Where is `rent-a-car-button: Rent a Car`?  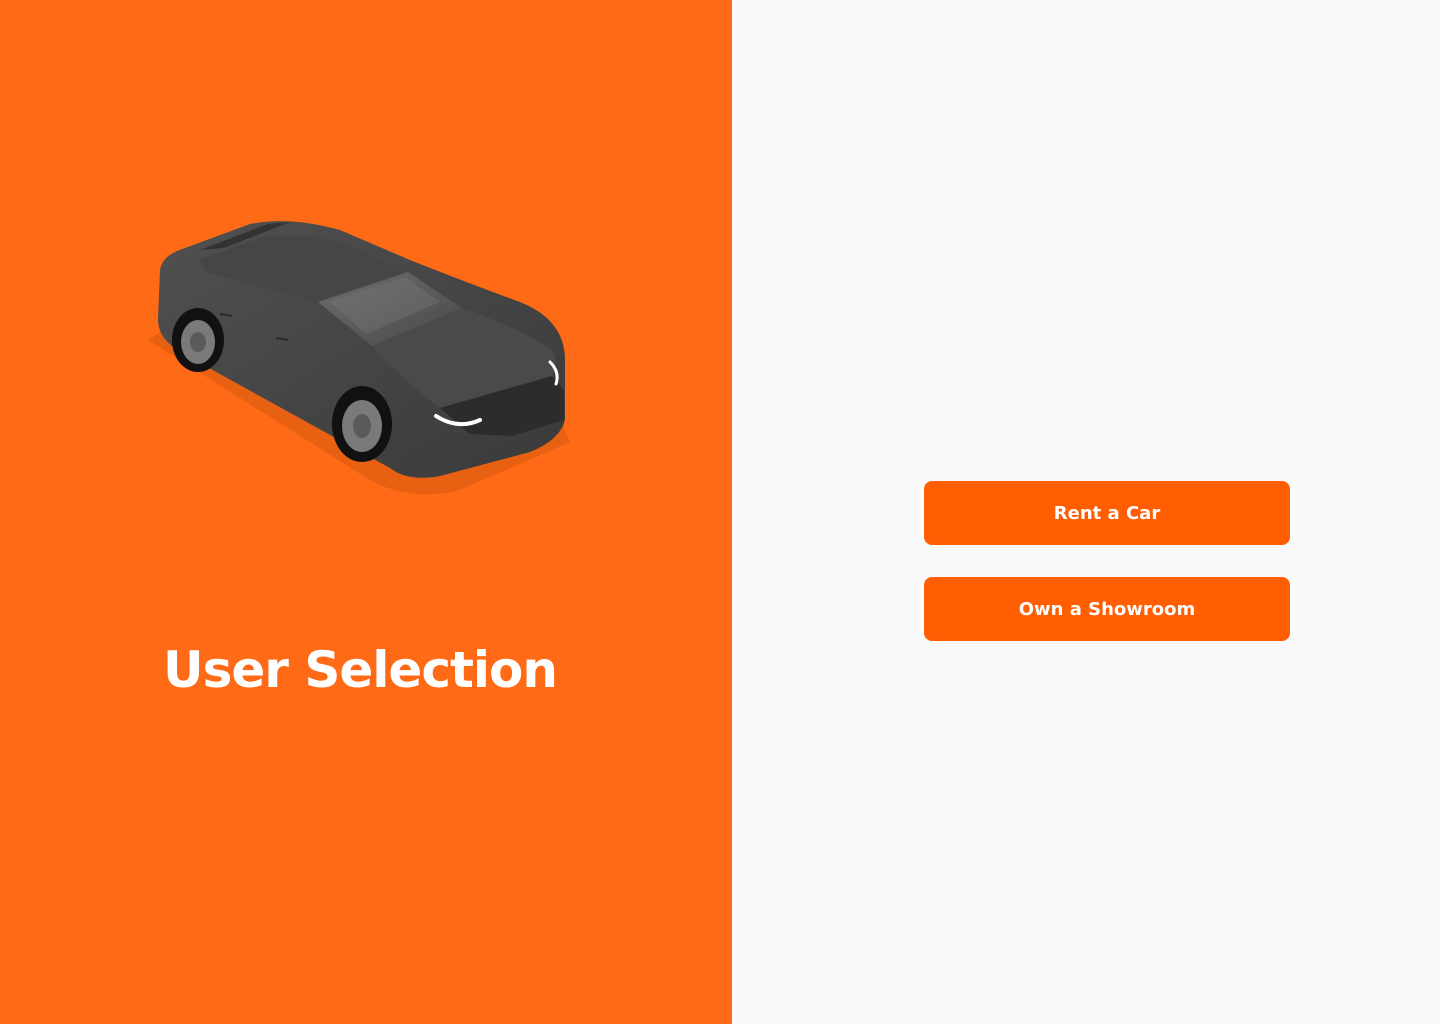 rent-a-car-button: Rent a Car is located at coordinates (1107, 513).